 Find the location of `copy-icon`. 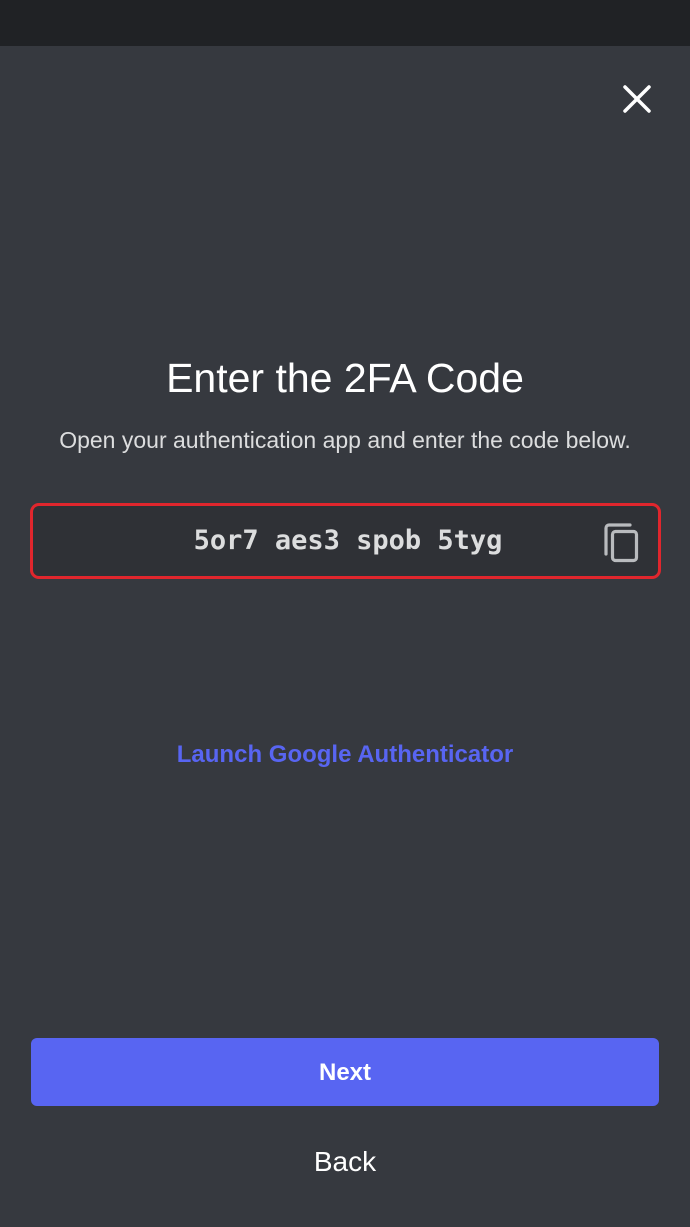

copy-icon is located at coordinates (621, 543).